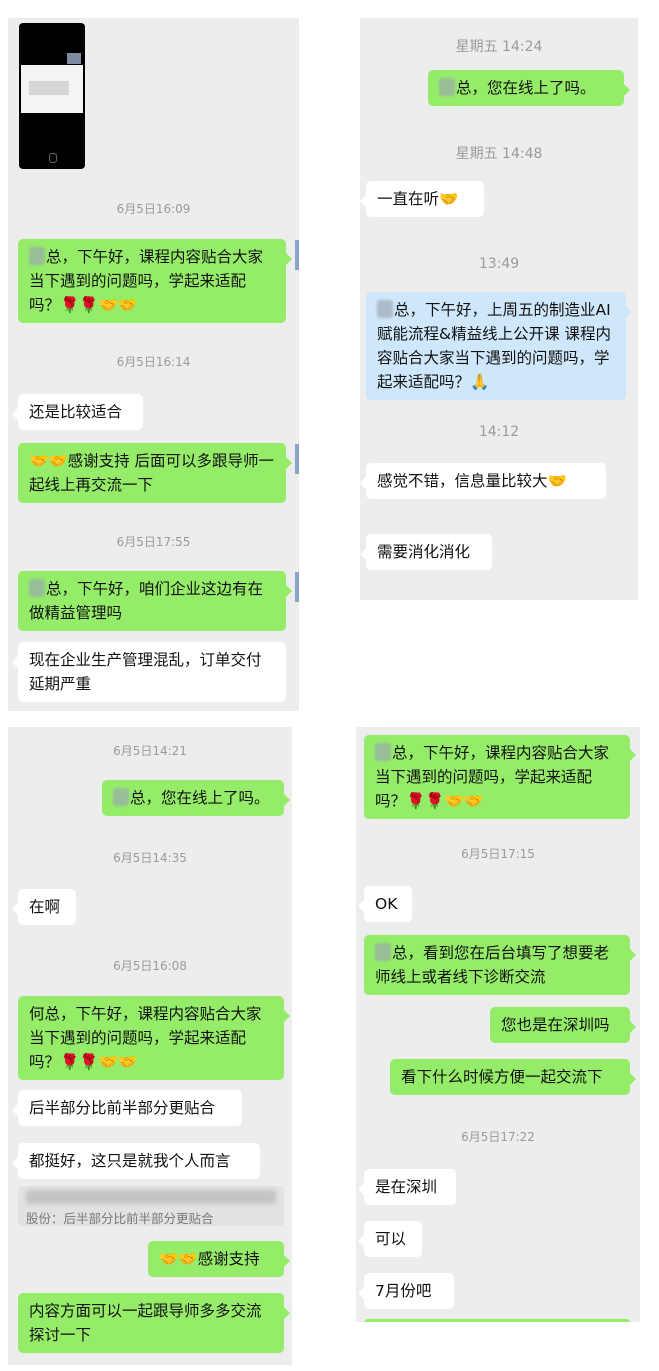 This screenshot has height=1371, width=659. I want to click on message-bubble: 在啊, so click(44, 907).